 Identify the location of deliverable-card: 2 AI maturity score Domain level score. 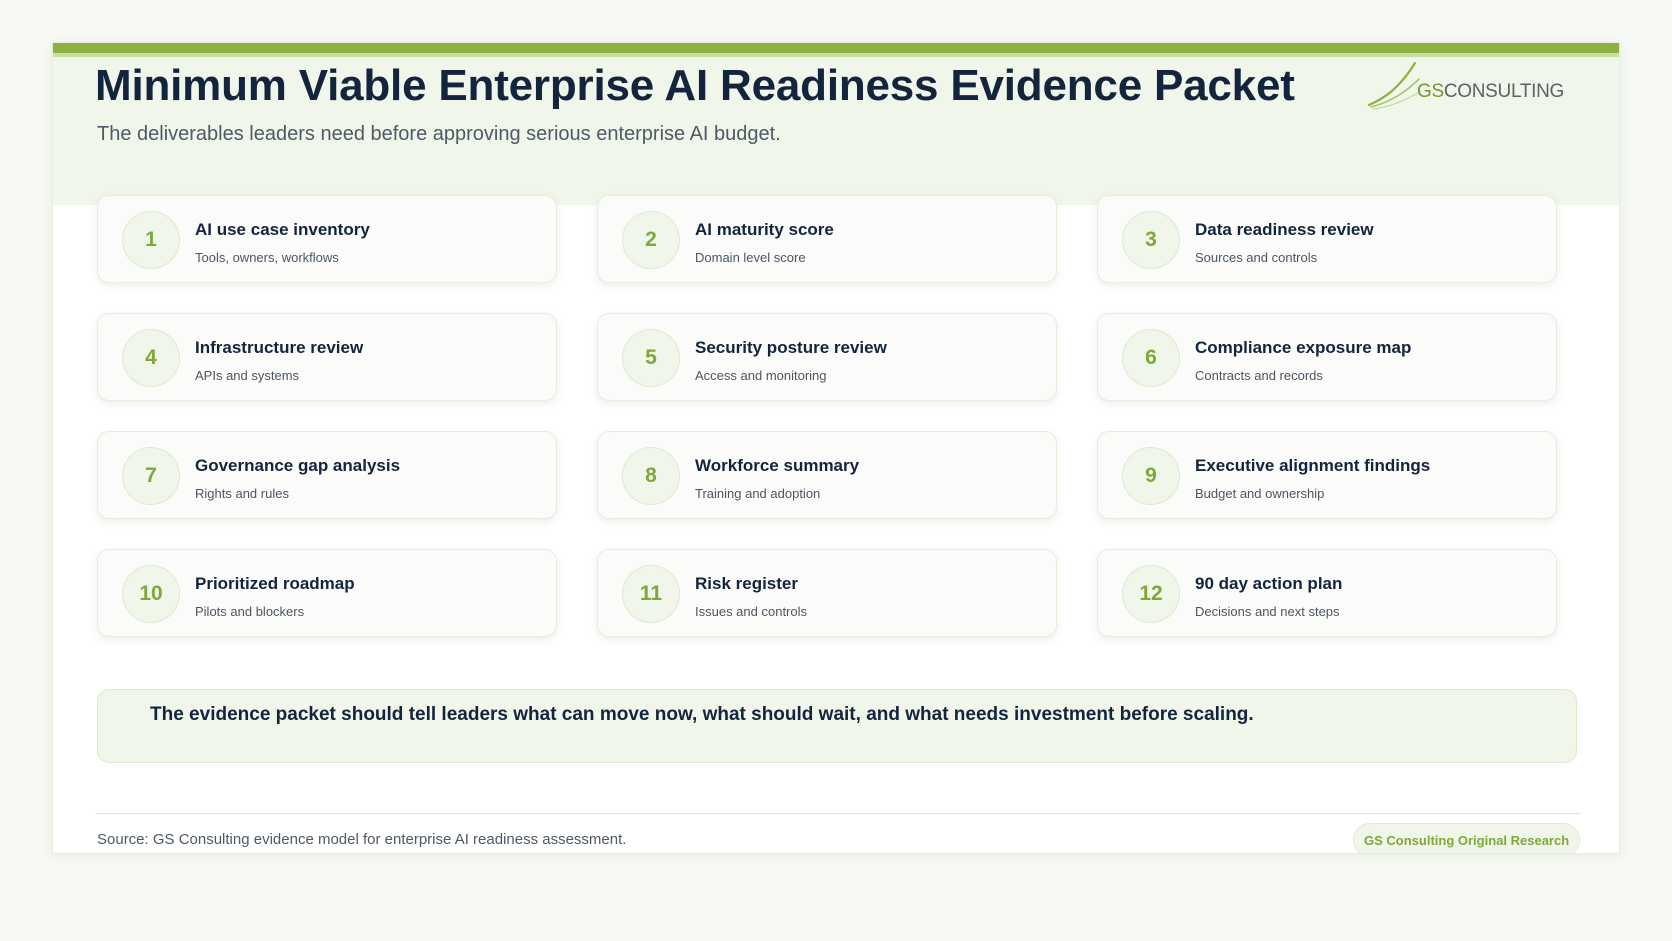
(827, 239).